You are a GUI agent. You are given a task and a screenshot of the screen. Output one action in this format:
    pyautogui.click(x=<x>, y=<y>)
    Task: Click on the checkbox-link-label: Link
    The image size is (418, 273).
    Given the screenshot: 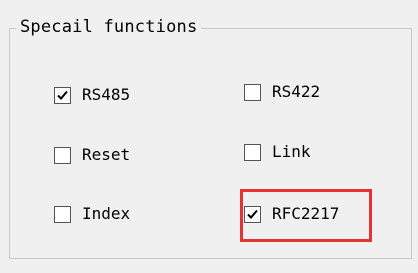 What is the action you would take?
    pyautogui.click(x=291, y=151)
    